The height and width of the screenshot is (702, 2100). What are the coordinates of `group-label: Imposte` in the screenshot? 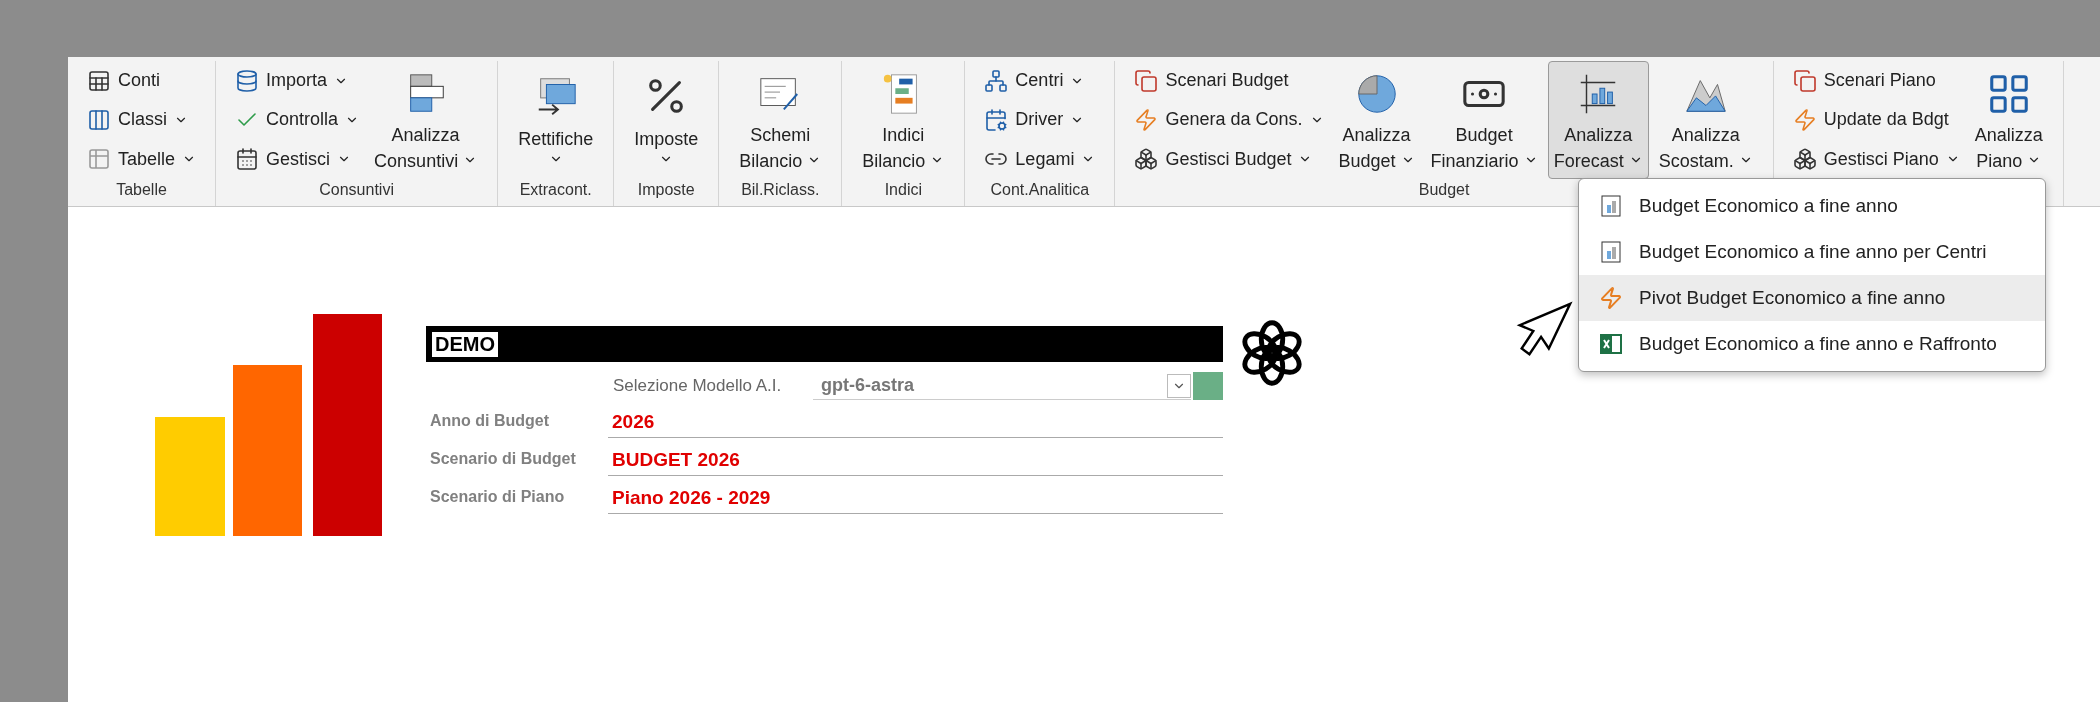 It's located at (666, 190).